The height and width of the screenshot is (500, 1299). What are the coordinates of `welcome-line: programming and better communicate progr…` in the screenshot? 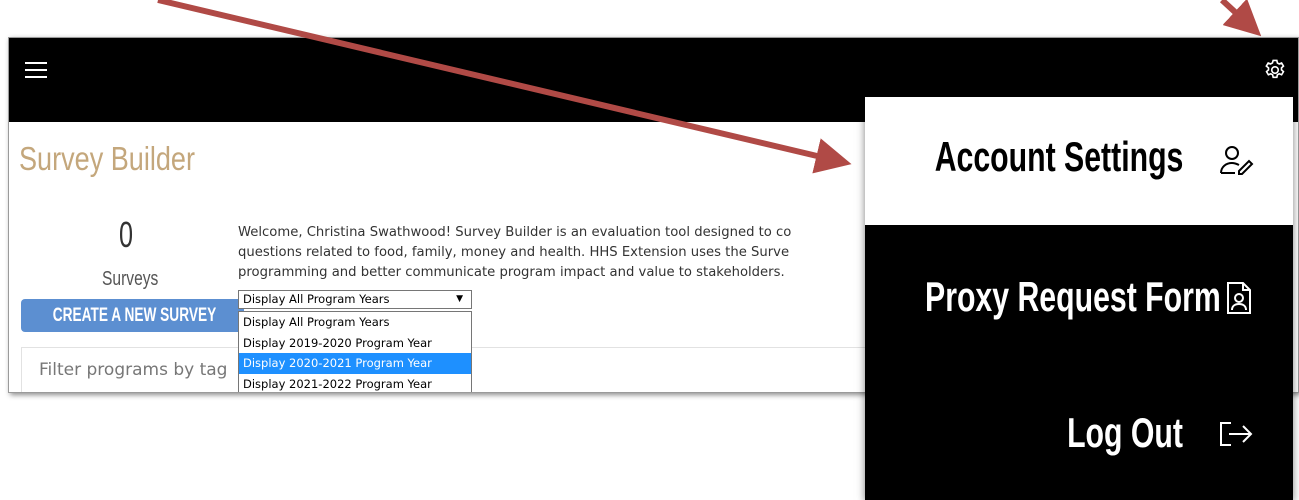 It's located at (511, 272).